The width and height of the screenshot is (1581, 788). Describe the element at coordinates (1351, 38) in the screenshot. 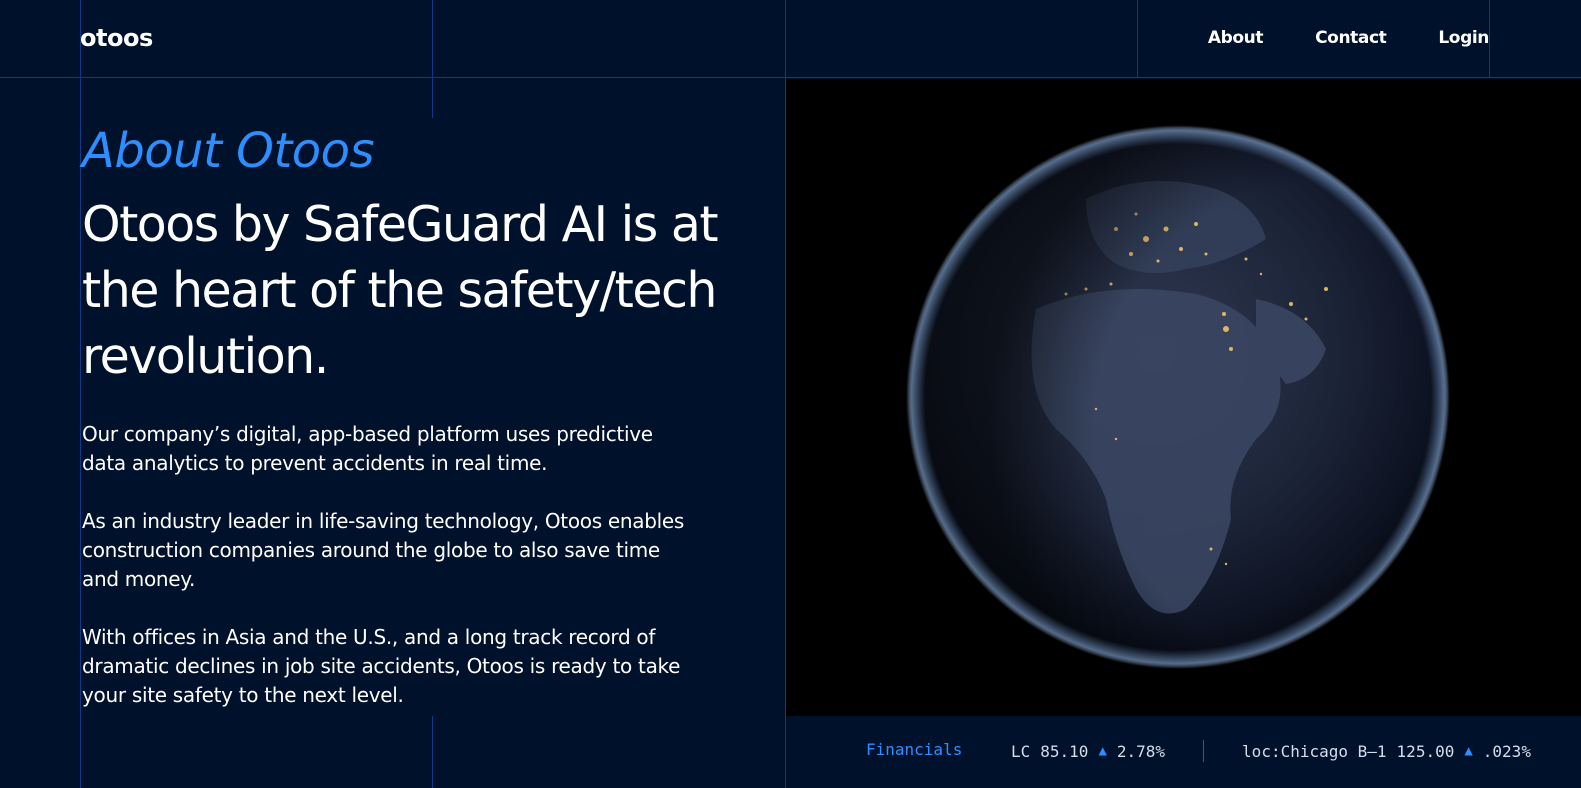

I see `nav-contact-link: Contact` at that location.